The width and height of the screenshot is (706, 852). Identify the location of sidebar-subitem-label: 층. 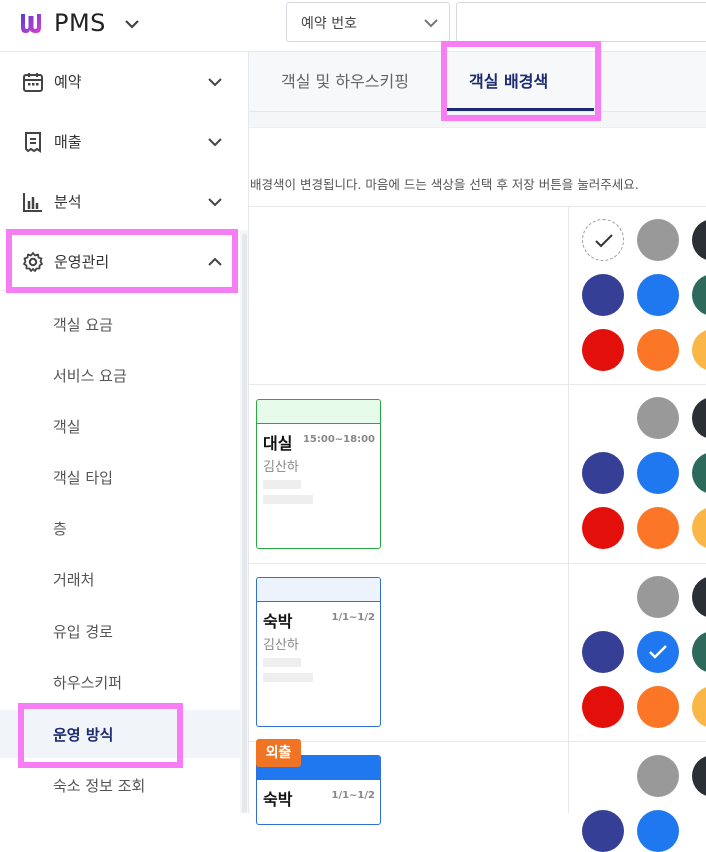
(60, 529).